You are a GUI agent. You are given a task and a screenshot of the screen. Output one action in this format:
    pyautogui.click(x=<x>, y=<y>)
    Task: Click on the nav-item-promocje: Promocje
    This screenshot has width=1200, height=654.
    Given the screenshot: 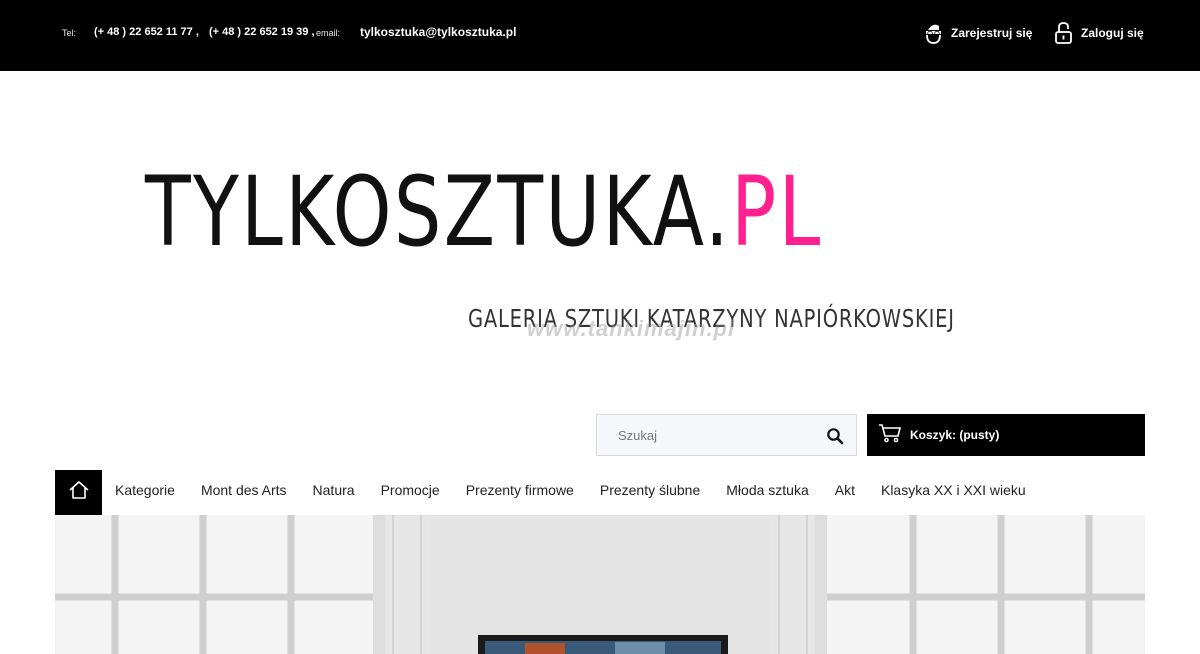 What is the action you would take?
    pyautogui.click(x=410, y=490)
    